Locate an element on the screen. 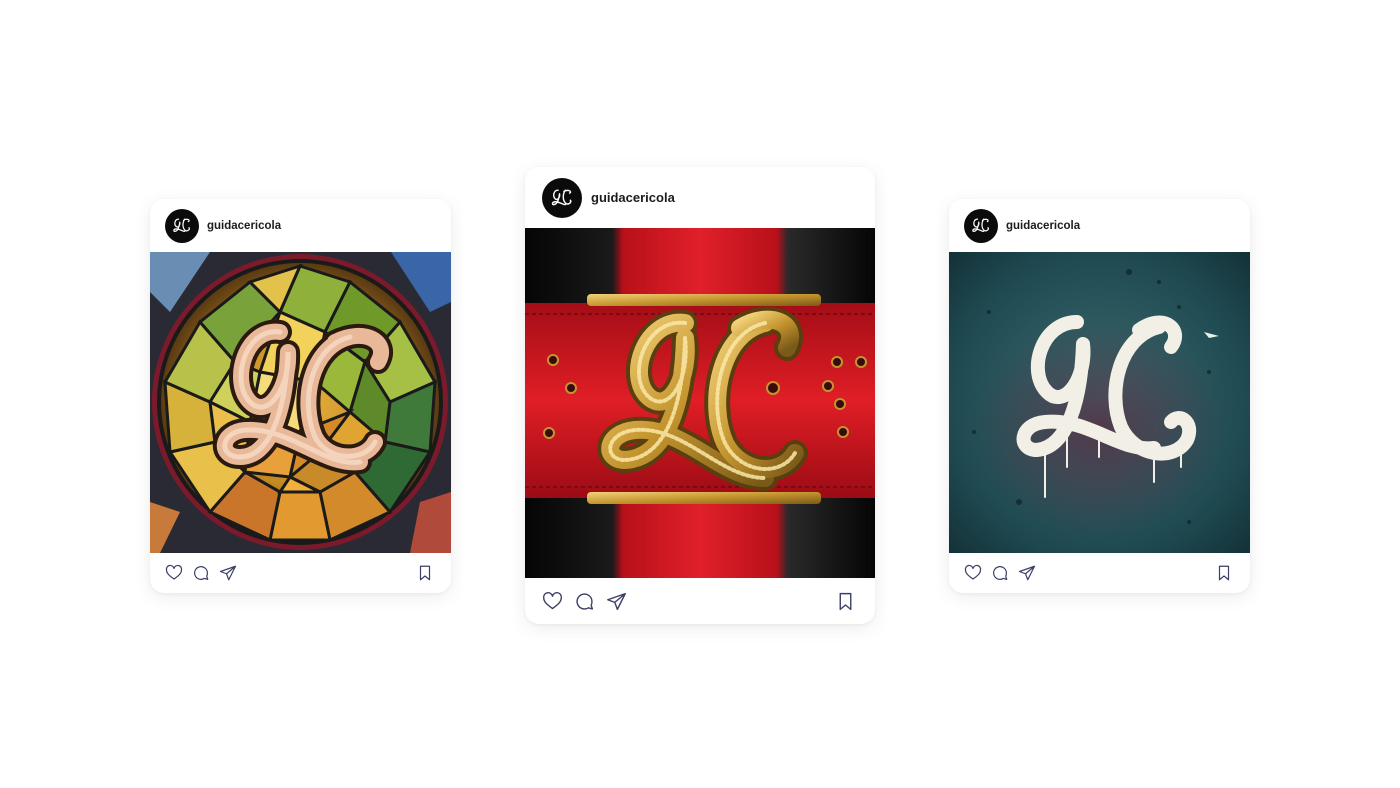 The image size is (1400, 788). post-image-stained-glass is located at coordinates (300, 402).